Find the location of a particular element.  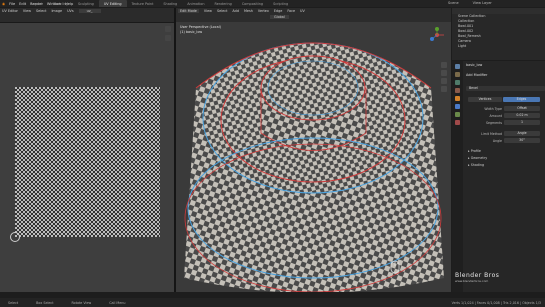

zoom-icon is located at coordinates (444, 65).